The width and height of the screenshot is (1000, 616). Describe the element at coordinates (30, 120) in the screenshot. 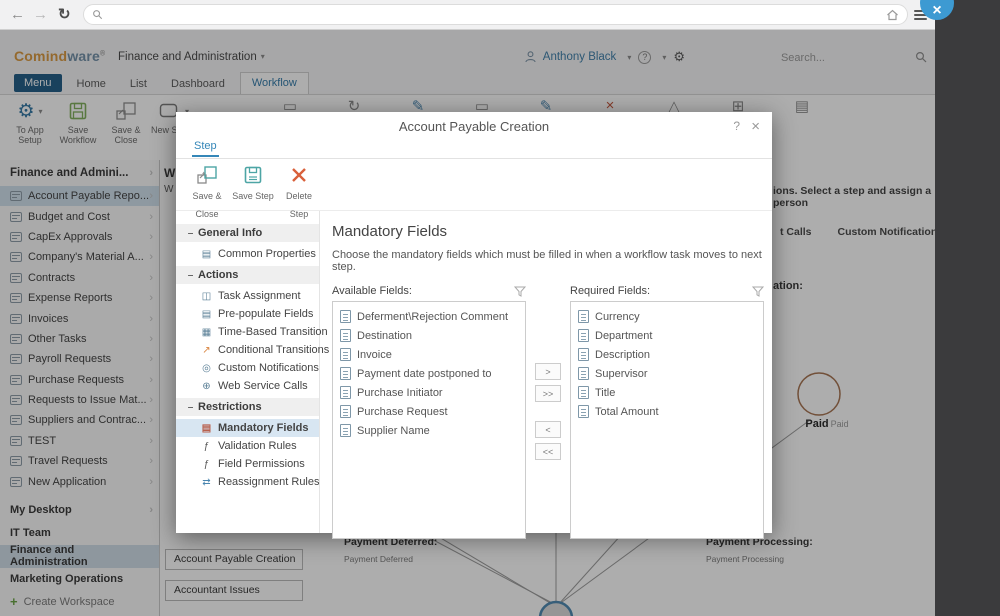

I see `to-app-setup-button: To App Setup` at that location.